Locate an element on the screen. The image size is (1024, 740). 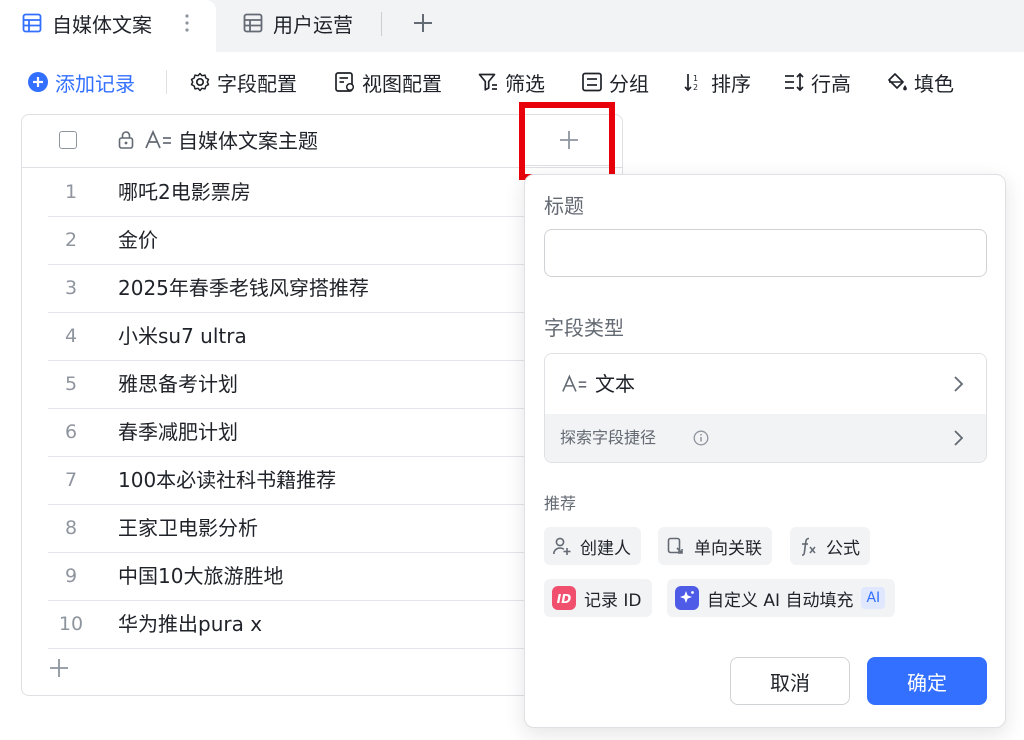
info-icon is located at coordinates (701, 438).